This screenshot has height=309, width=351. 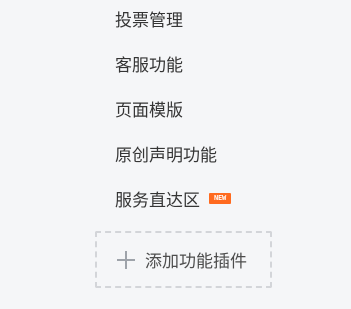 What do you see at coordinates (126, 259) in the screenshot?
I see `plus-icon` at bounding box center [126, 259].